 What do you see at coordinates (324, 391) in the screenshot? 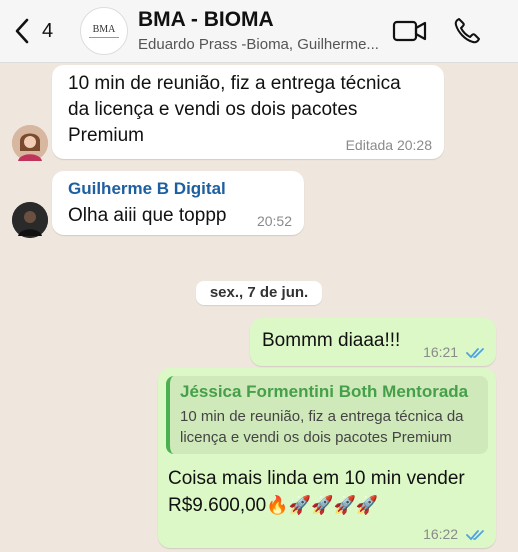
I see `quoted-sender-name: Jéssica Formentini Both Mentorada` at bounding box center [324, 391].